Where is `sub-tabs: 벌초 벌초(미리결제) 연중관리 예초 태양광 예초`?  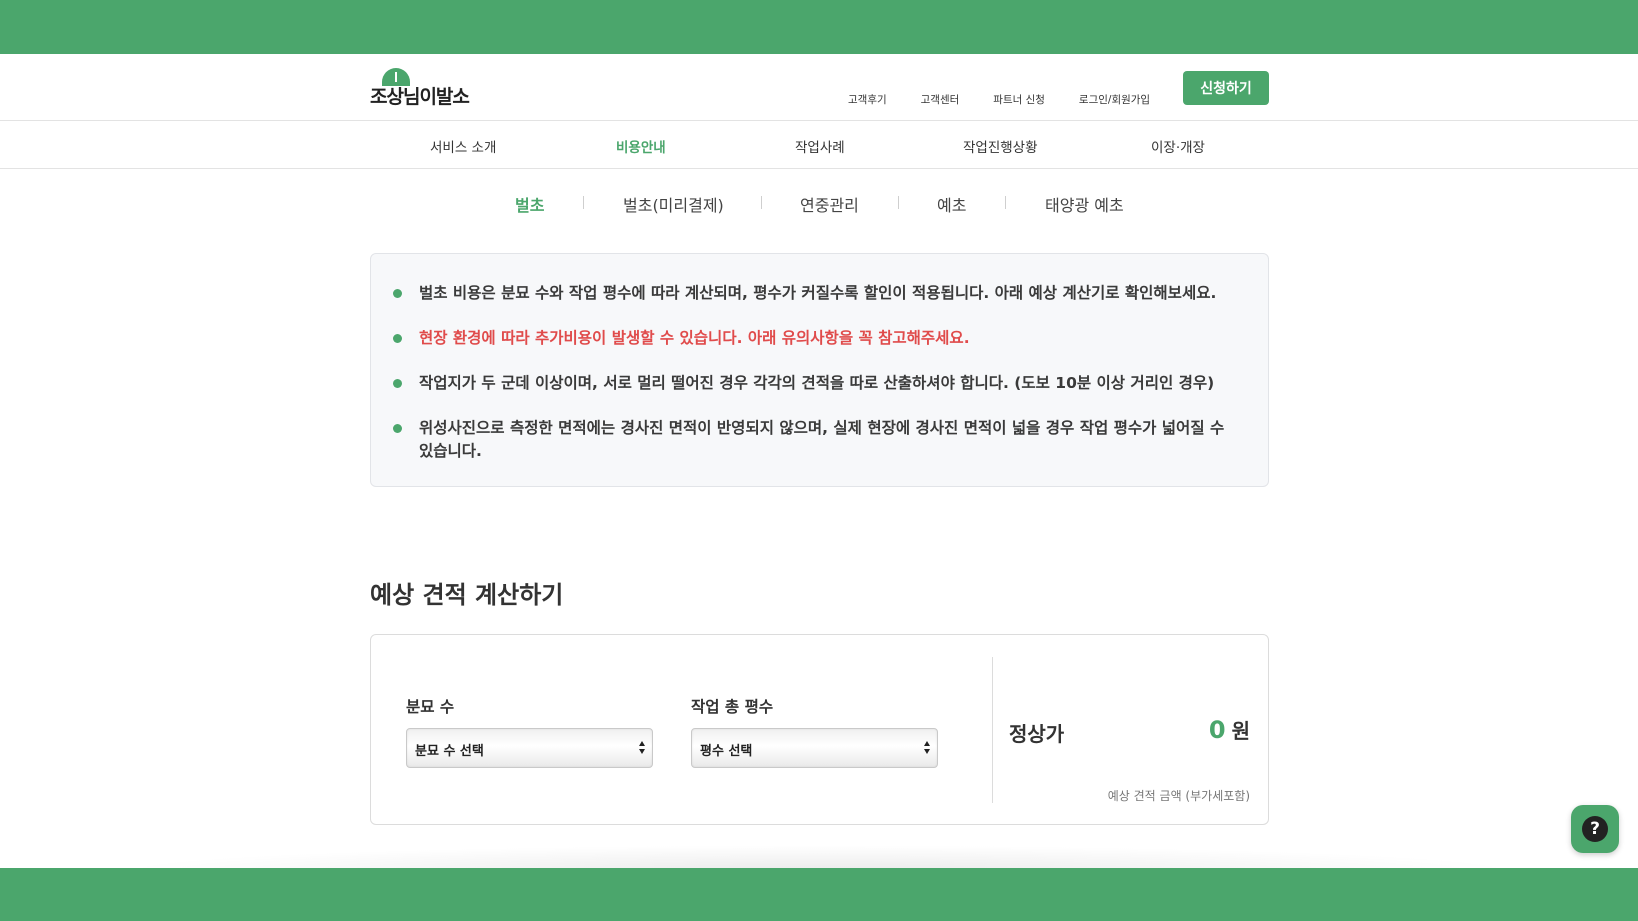
sub-tabs: 벌초 벌초(미리결제) 연중관리 예초 태양광 예초 is located at coordinates (819, 204).